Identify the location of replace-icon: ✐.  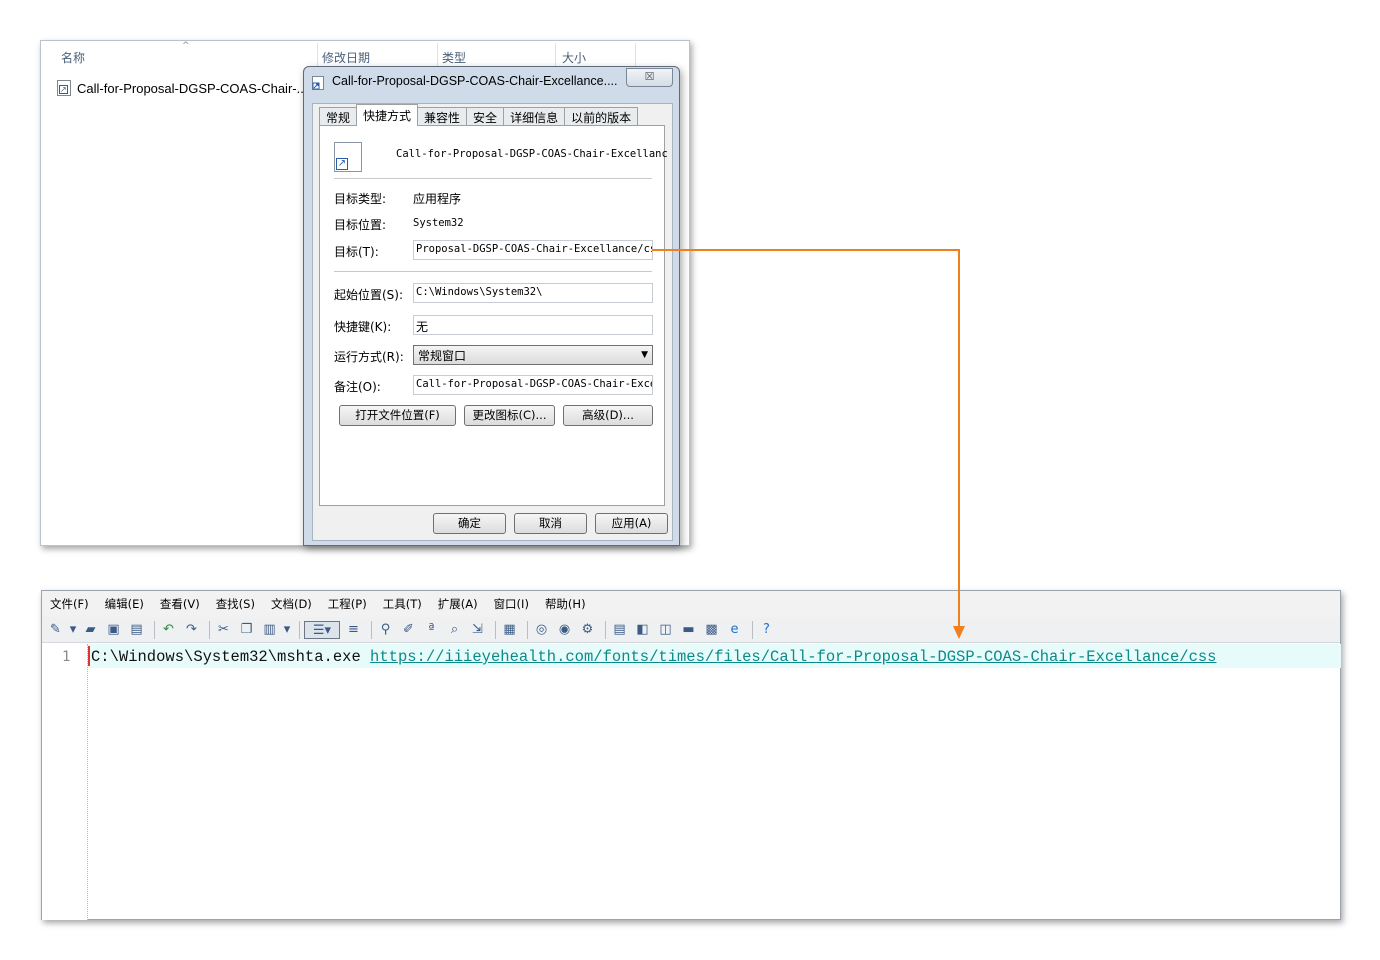
(408, 630).